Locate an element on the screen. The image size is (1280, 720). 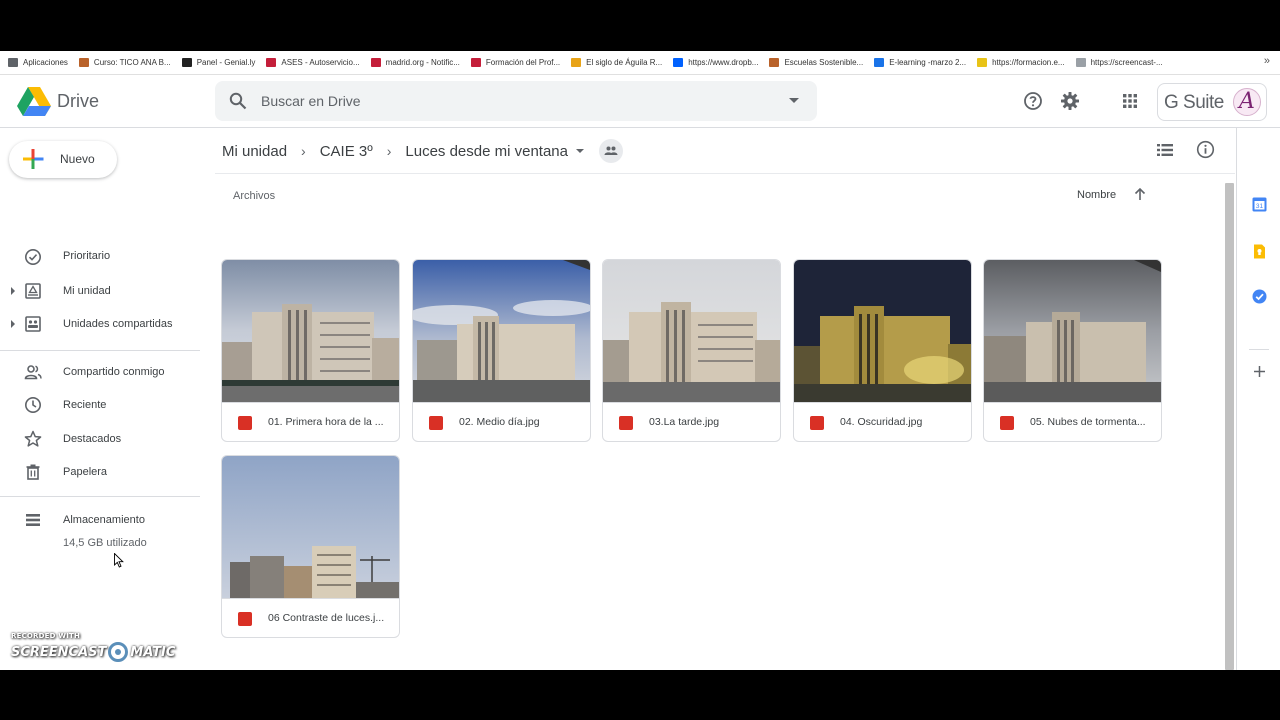
drive-header: Drive Buscar en Drive G Suite A is located at coordinates (640, 101).